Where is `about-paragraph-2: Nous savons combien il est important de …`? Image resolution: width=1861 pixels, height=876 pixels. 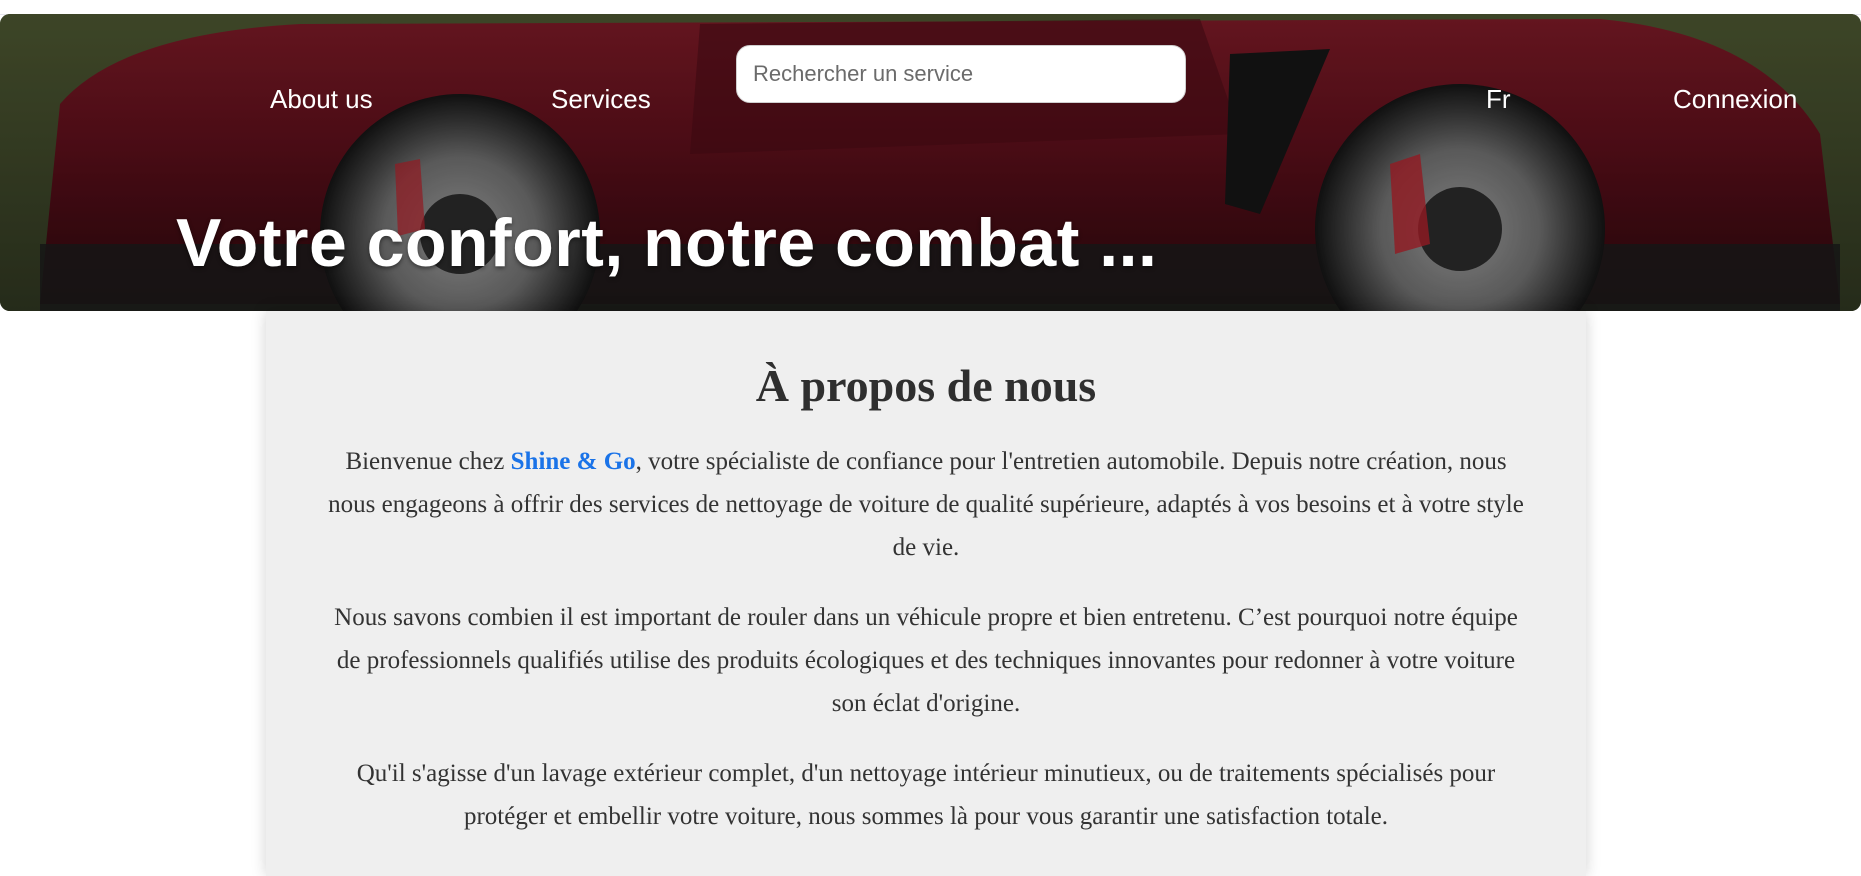
about-paragraph-2: Nous savons combien il est important de … is located at coordinates (926, 660).